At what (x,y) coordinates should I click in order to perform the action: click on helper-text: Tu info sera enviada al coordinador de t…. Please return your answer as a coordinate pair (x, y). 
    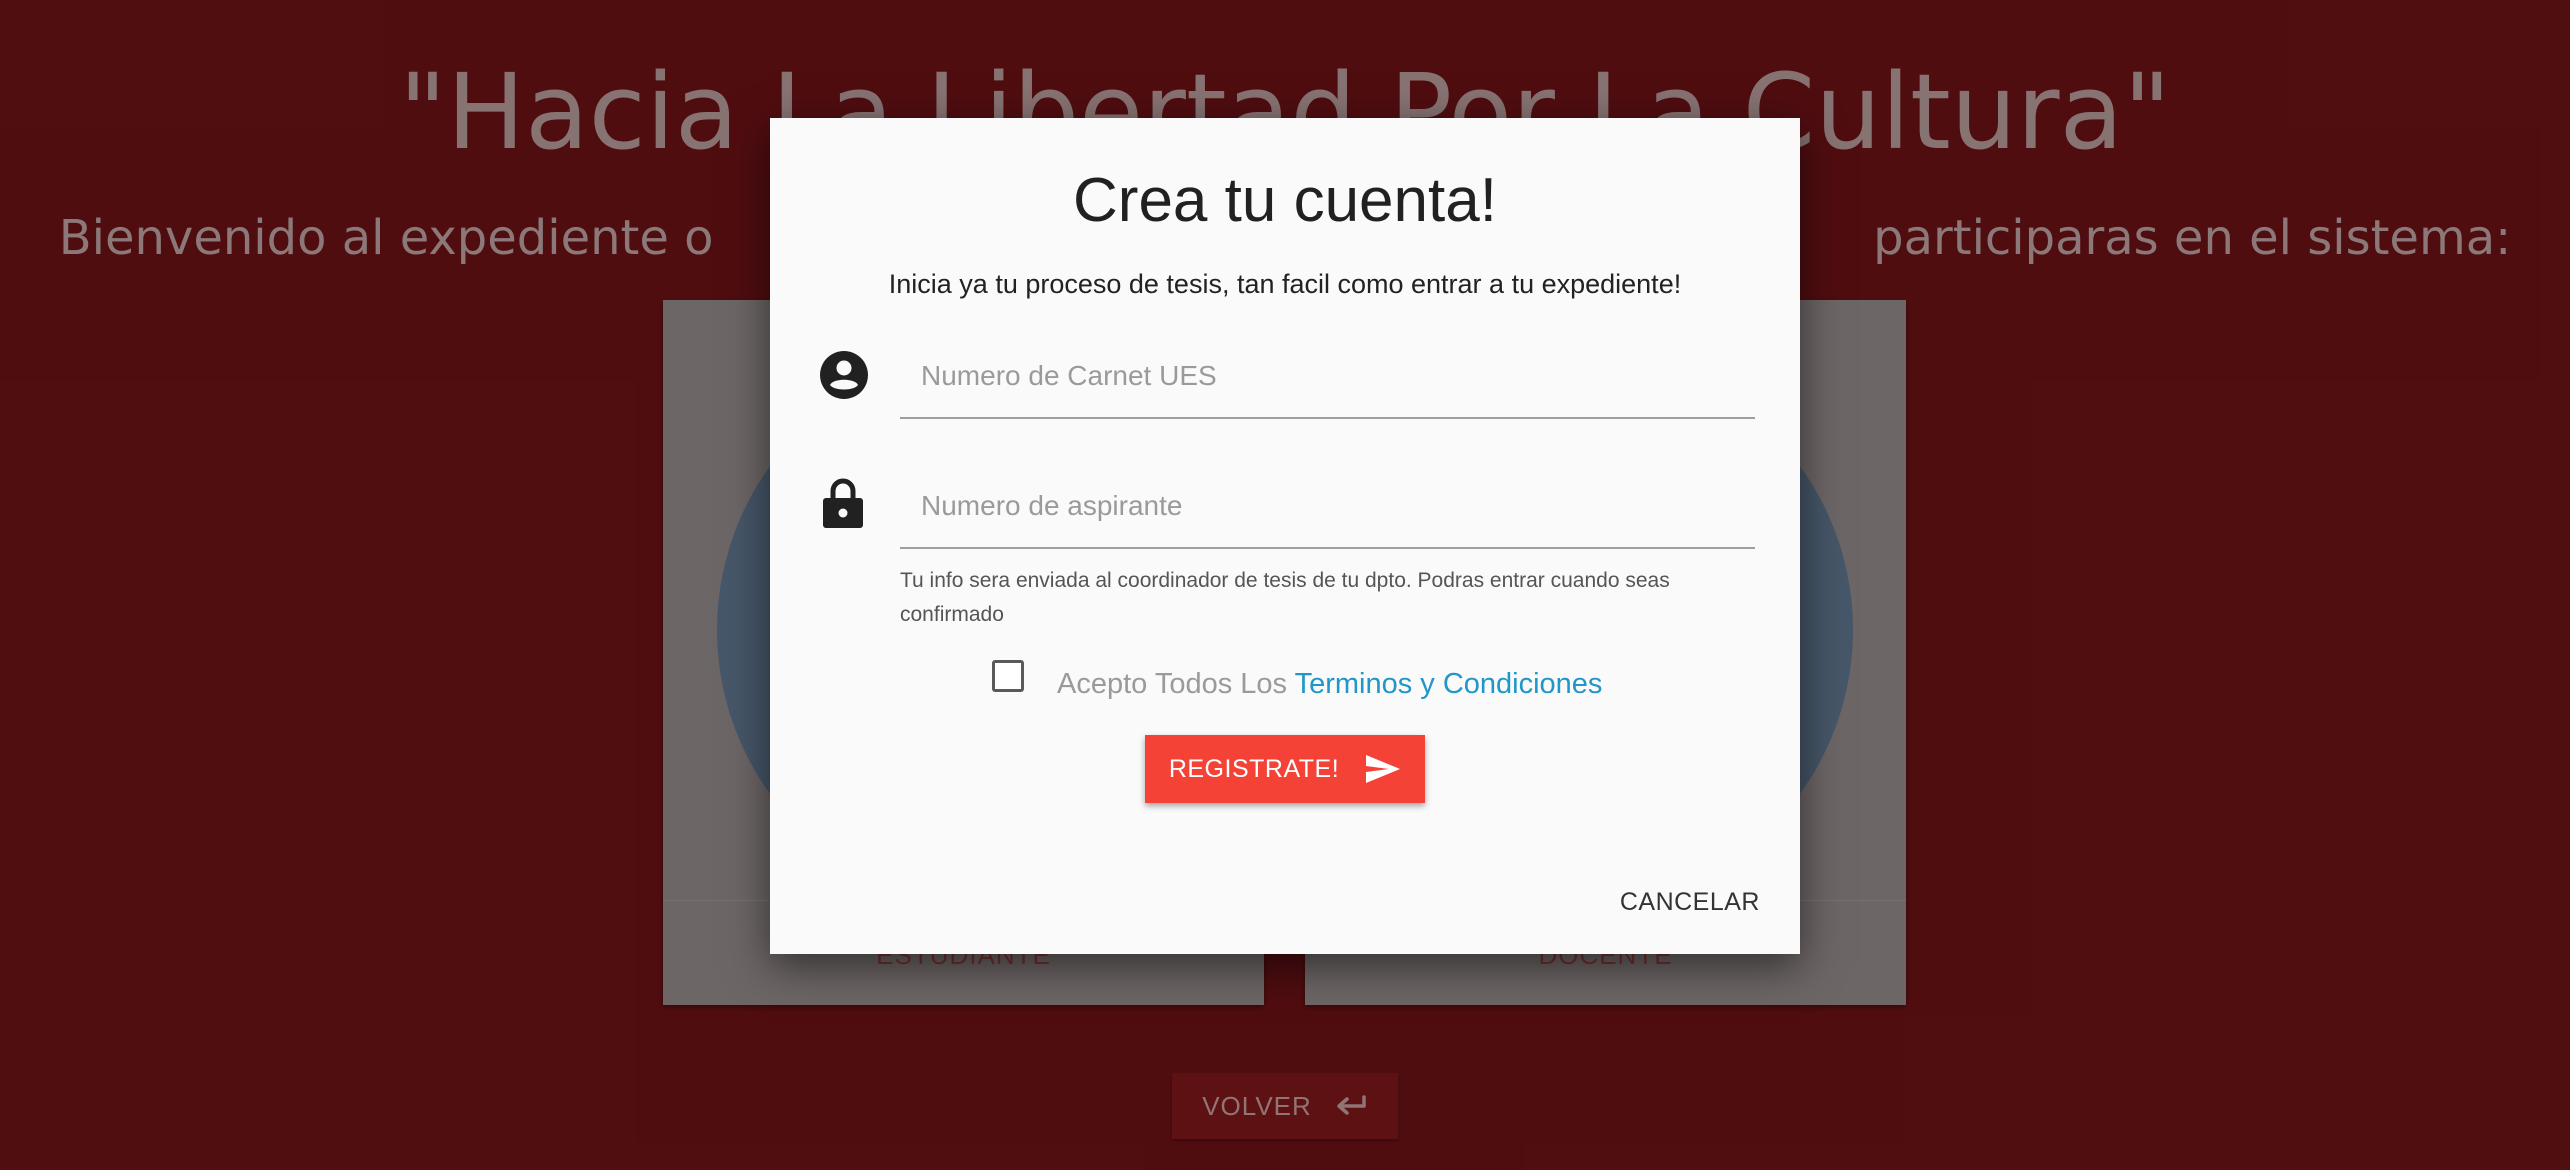
    Looking at the image, I should click on (1285, 597).